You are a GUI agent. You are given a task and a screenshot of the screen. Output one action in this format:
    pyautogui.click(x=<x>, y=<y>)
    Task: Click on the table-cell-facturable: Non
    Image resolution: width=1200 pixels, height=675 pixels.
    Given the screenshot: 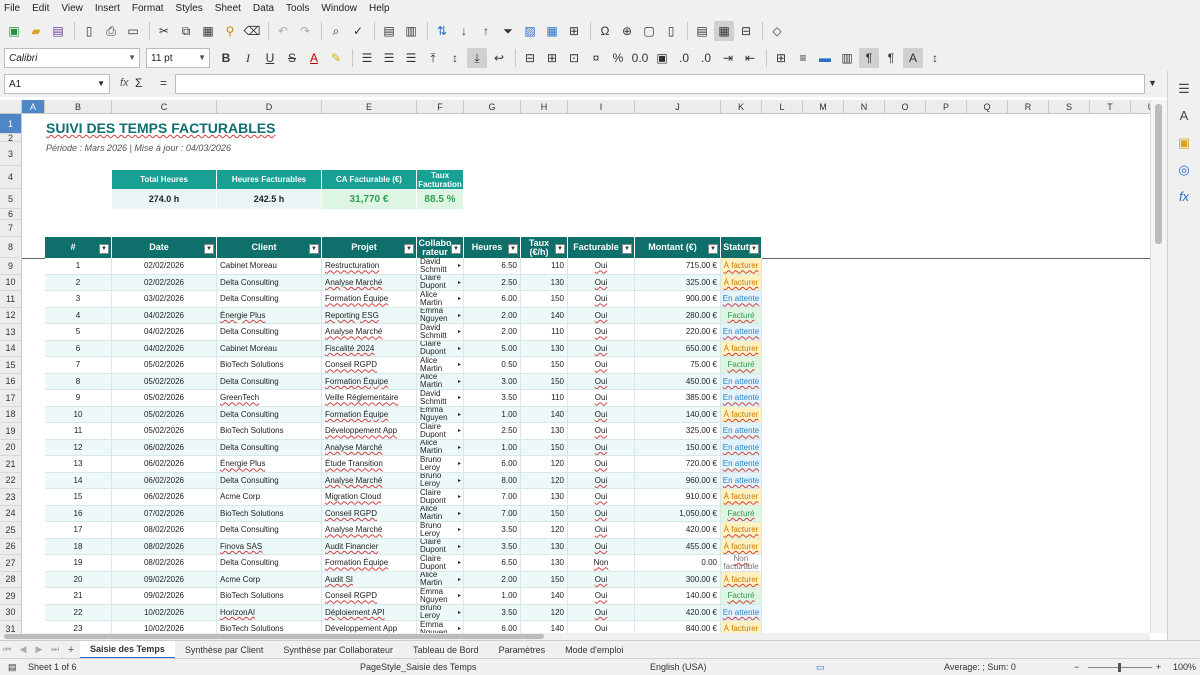 What is the action you would take?
    pyautogui.click(x=601, y=563)
    